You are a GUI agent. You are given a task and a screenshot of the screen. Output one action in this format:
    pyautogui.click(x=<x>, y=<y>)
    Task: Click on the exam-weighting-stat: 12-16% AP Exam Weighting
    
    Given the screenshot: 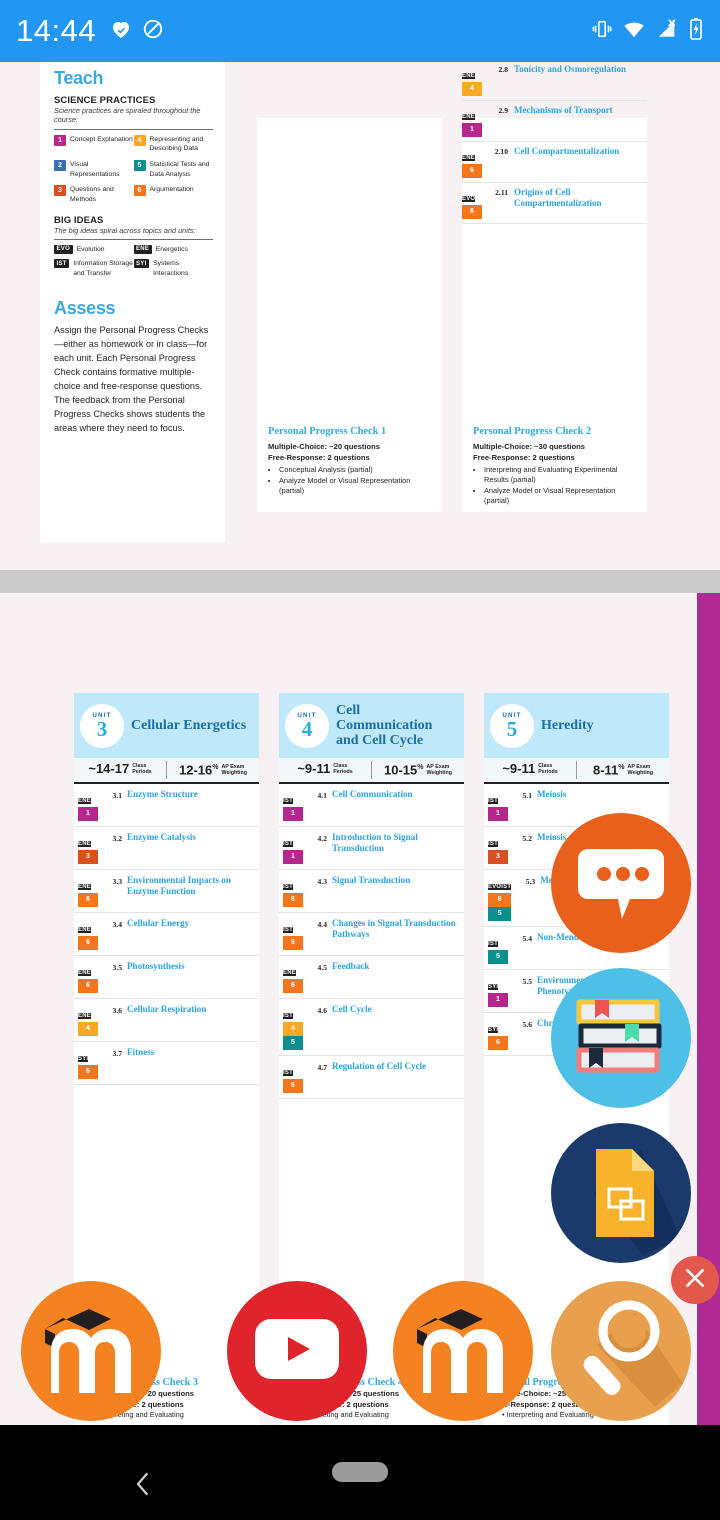 What is the action you would take?
    pyautogui.click(x=212, y=770)
    